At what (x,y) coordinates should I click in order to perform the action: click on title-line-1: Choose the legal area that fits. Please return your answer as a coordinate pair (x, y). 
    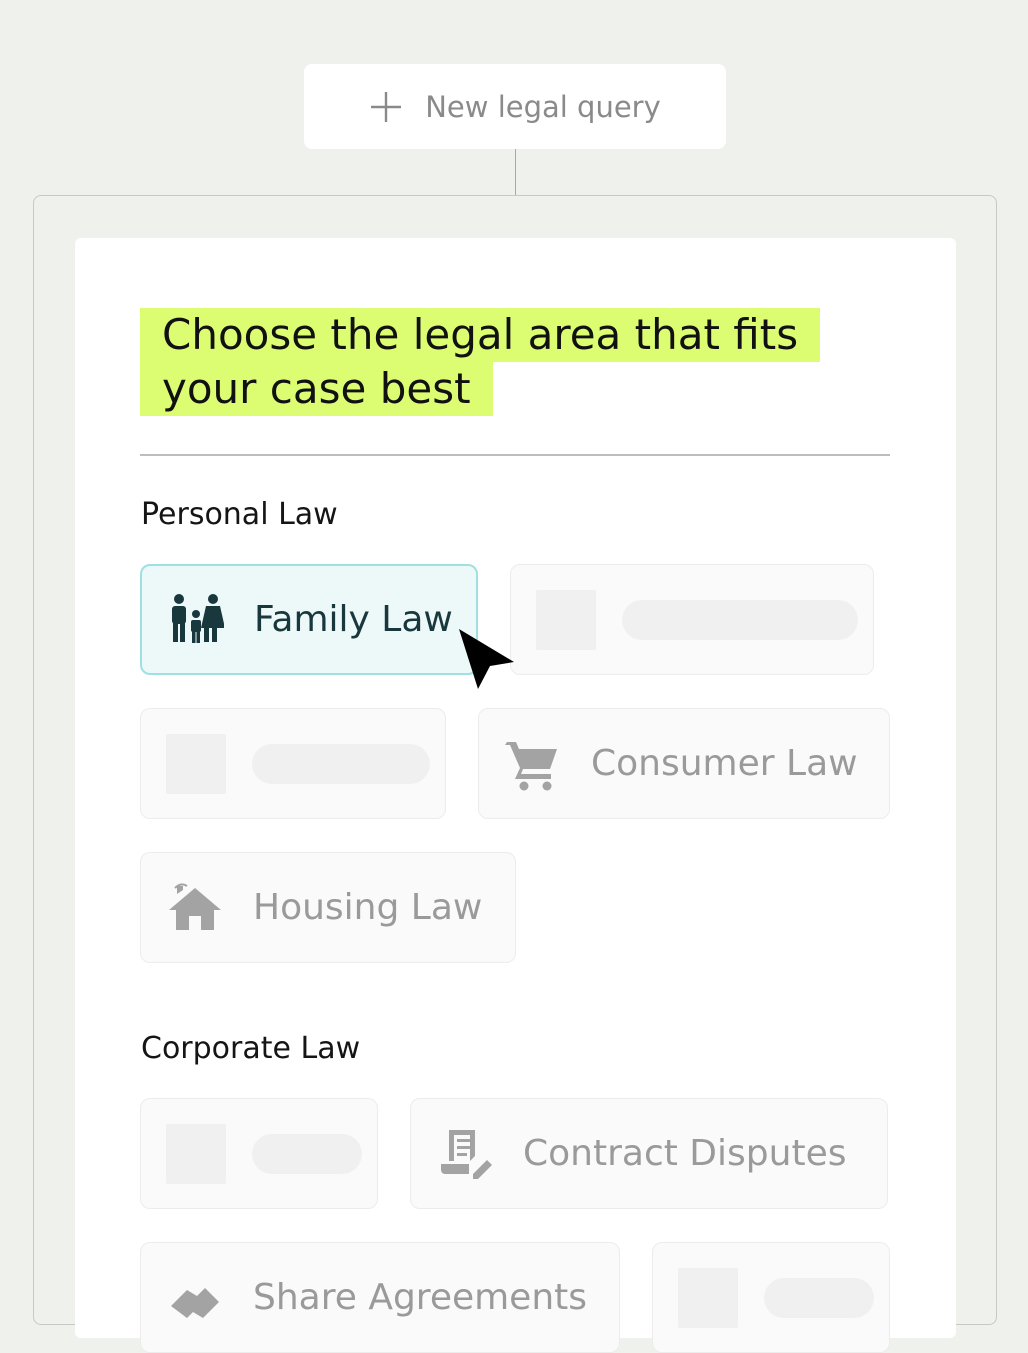
    Looking at the image, I should click on (480, 335).